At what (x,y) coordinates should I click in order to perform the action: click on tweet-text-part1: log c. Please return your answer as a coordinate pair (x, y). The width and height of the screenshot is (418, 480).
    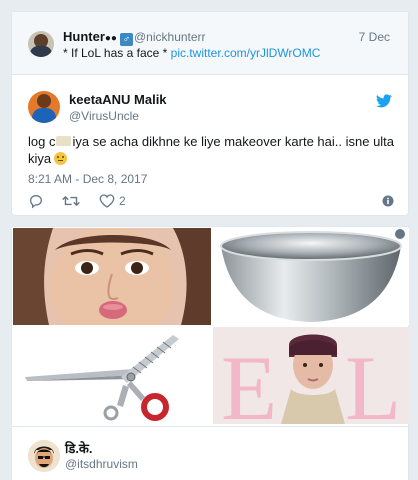
    Looking at the image, I should click on (42, 141).